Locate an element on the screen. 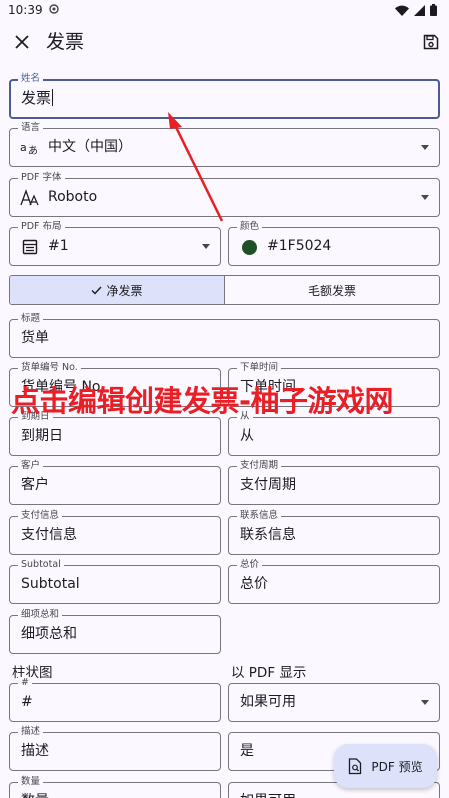 Image resolution: width=449 pixels, height=798 pixels. item-total-field: 细项总和 细项总和 is located at coordinates (115, 631).